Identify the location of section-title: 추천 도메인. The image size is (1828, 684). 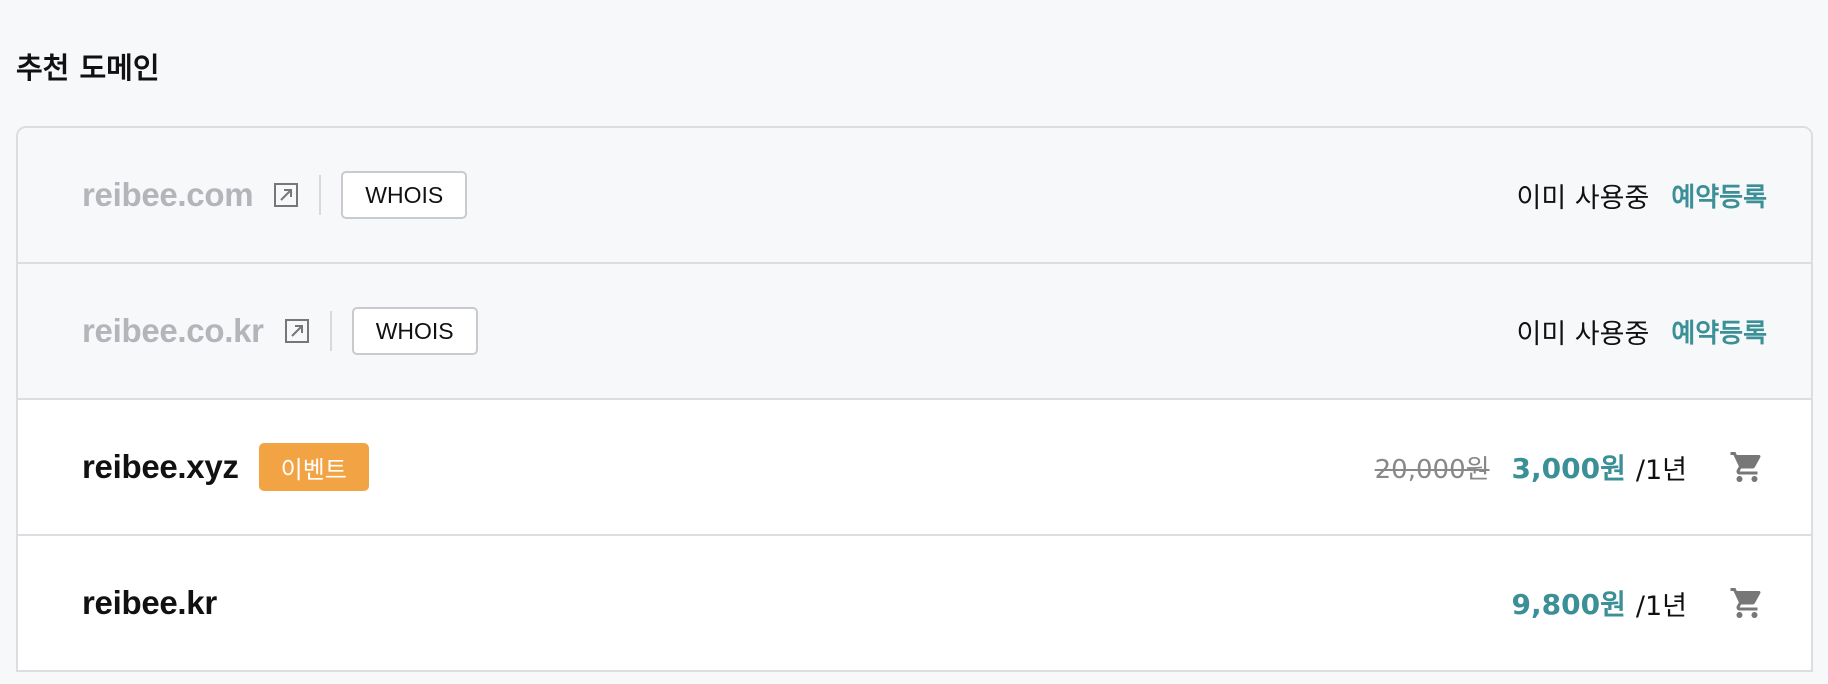
(88, 68).